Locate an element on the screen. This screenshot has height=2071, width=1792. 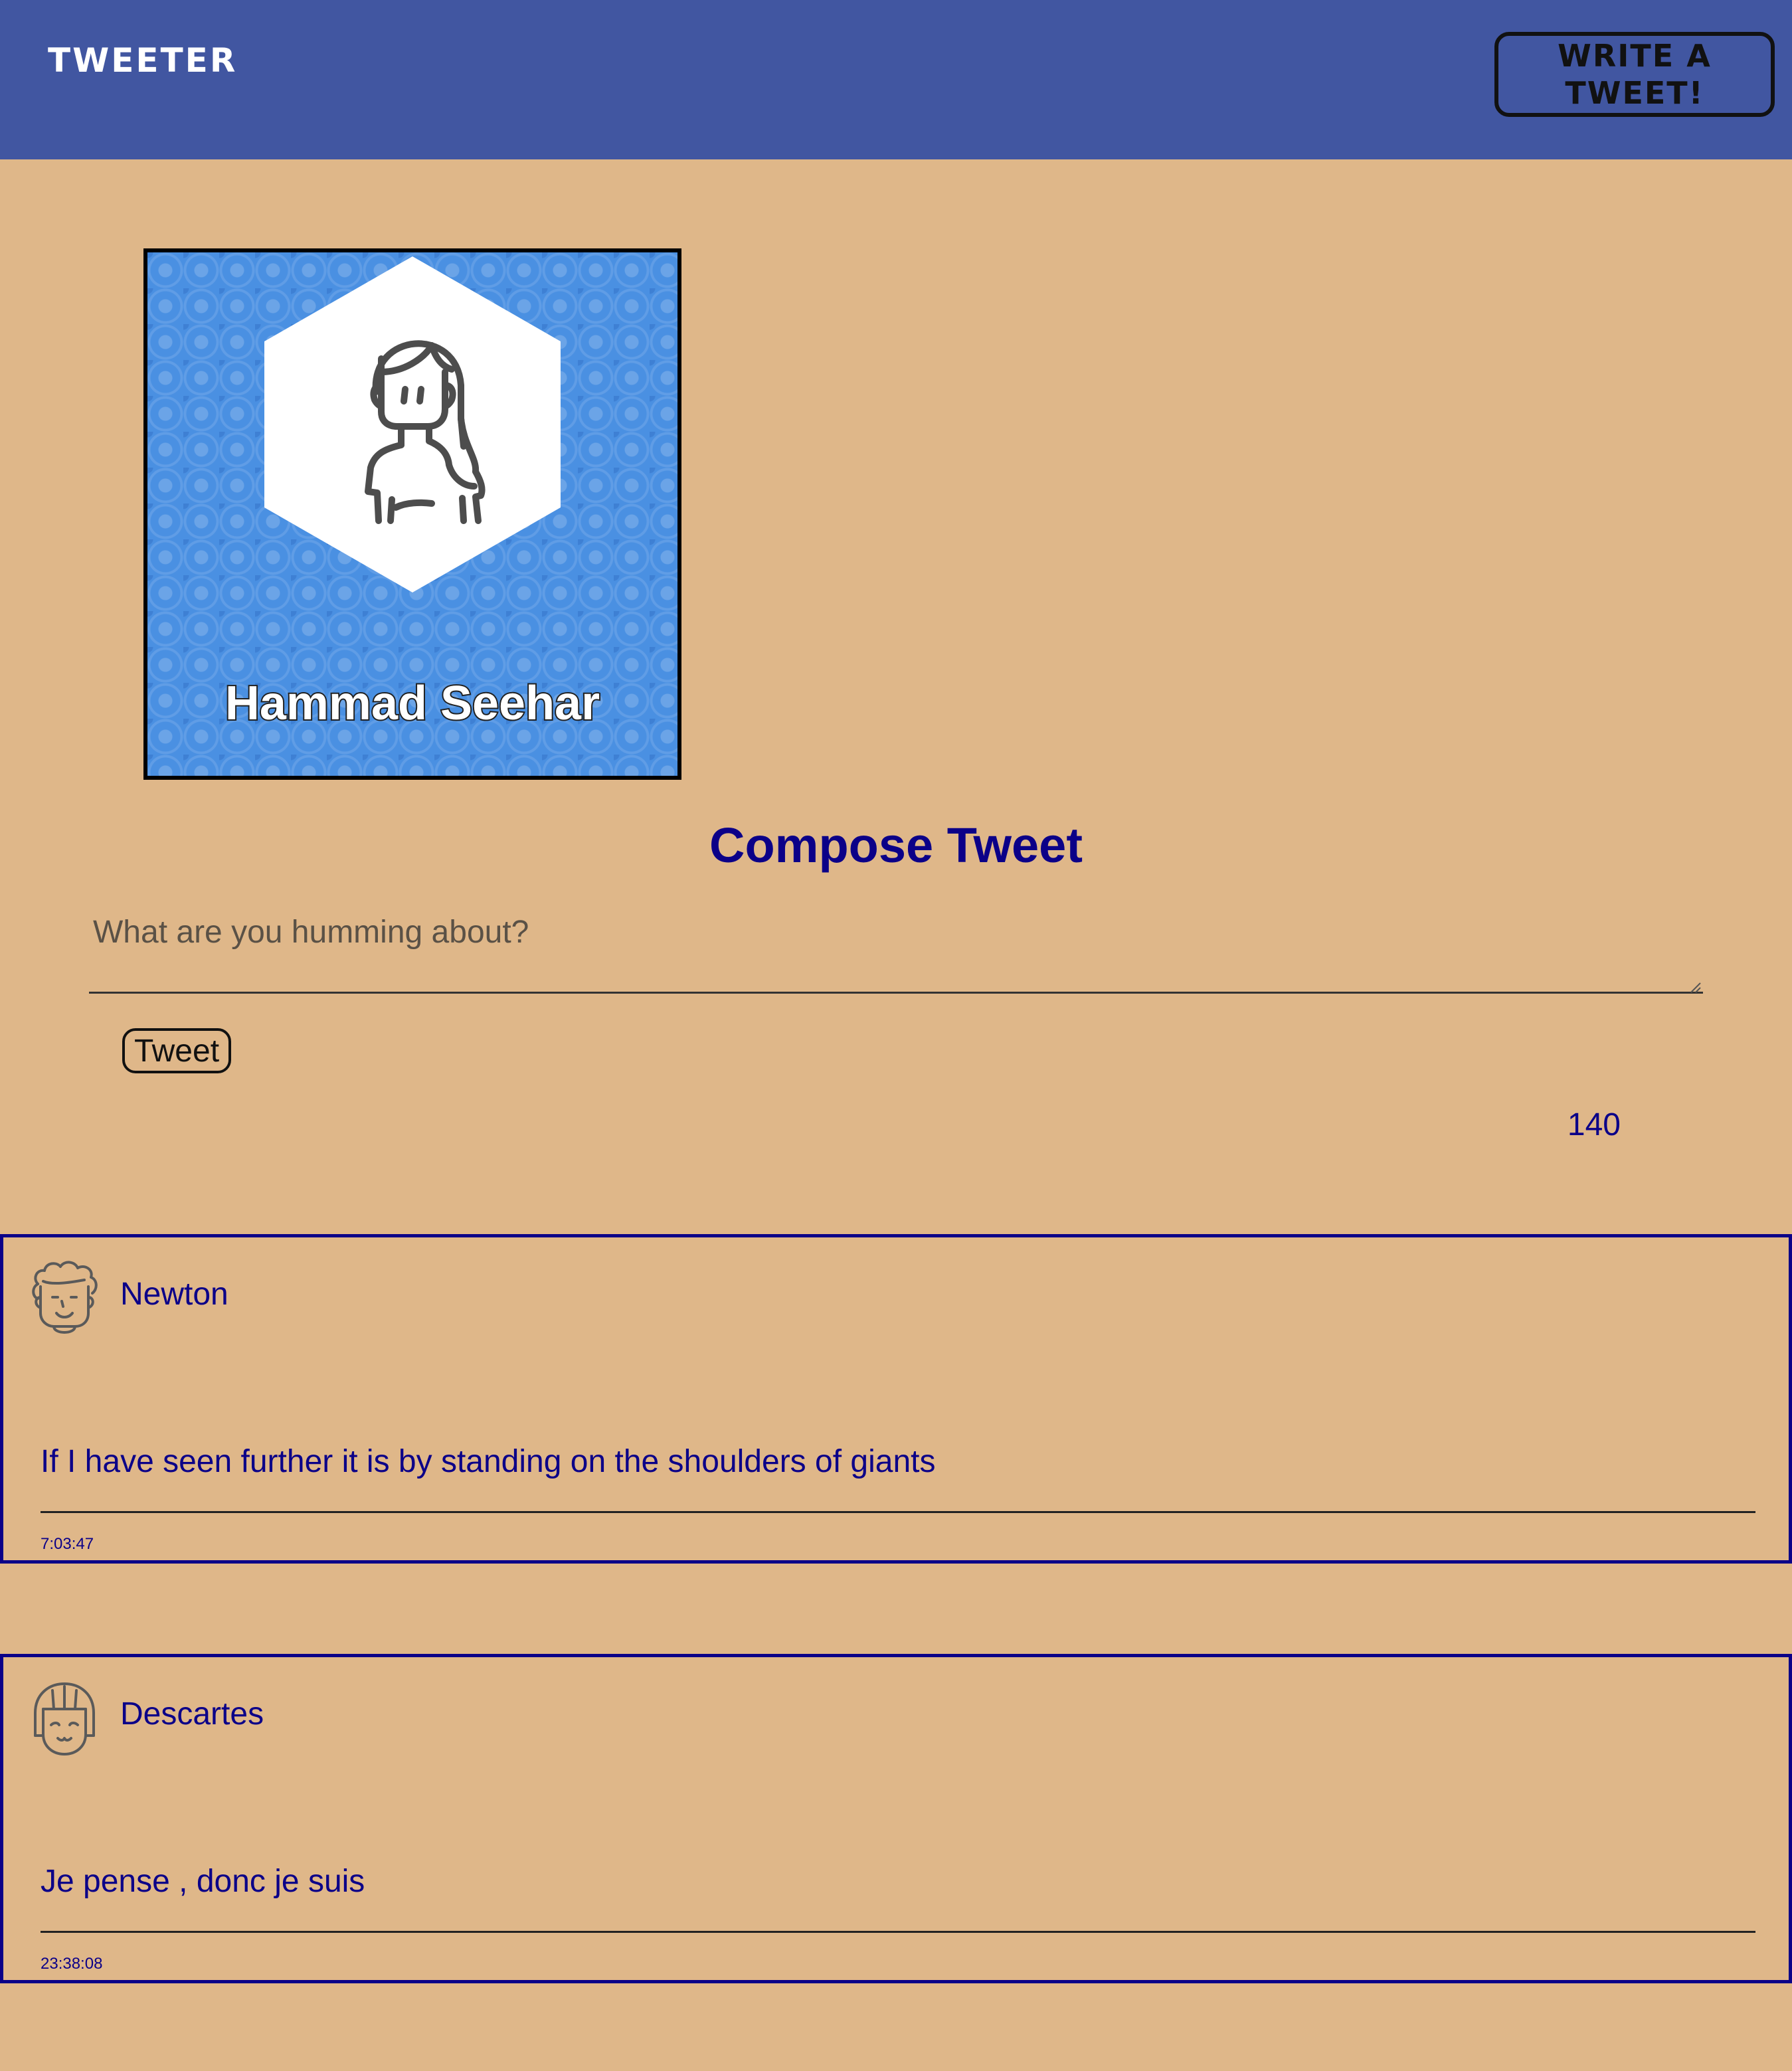
curly-hair-face-icon is located at coordinates (65, 1297).